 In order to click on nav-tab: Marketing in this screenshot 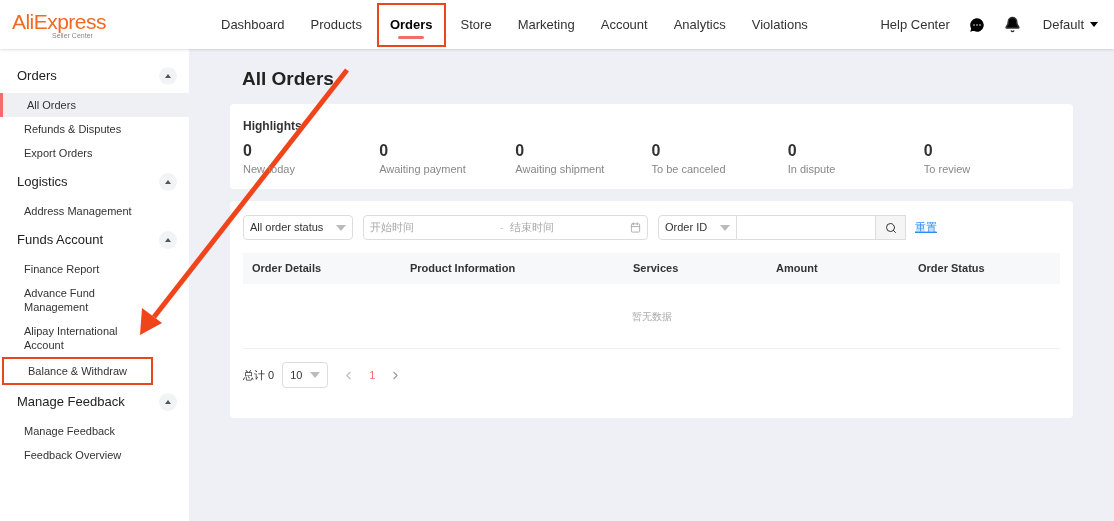, I will do `click(546, 24)`.